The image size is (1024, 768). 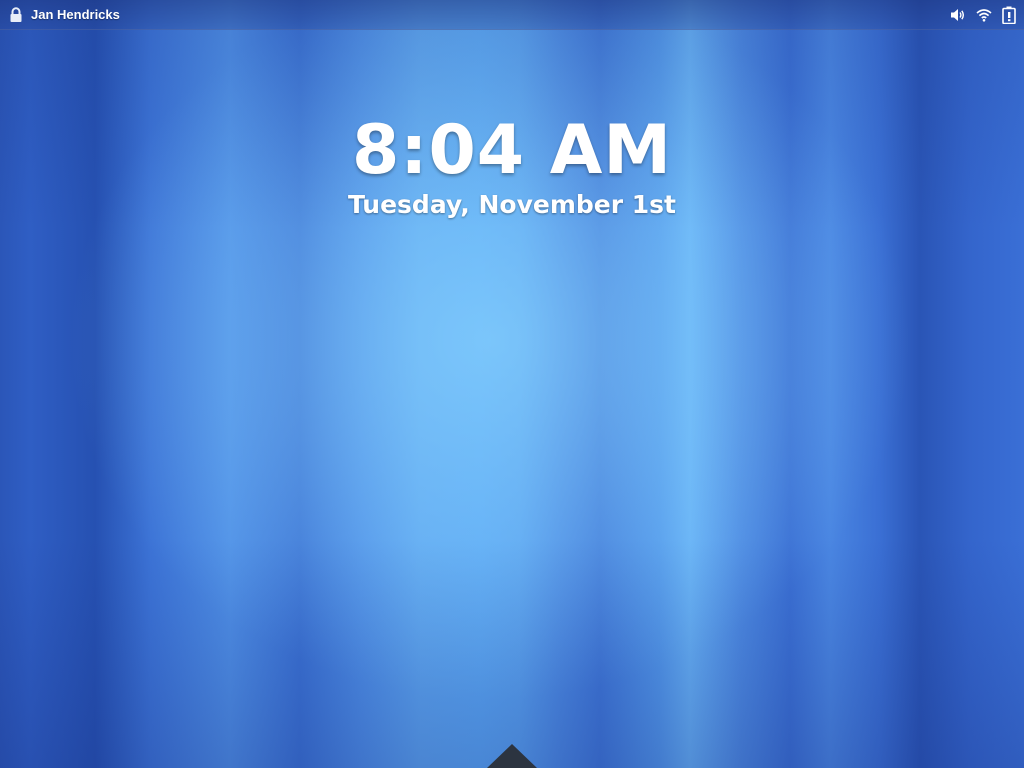 I want to click on wifi-icon, so click(x=984, y=15).